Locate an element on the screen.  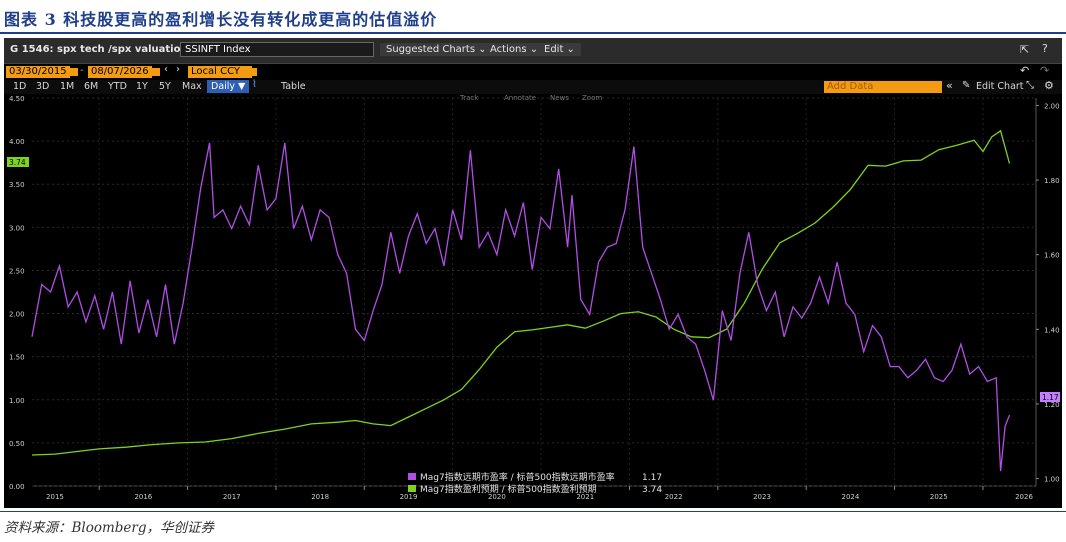
currency-field: Local CCY is located at coordinates (220, 72).